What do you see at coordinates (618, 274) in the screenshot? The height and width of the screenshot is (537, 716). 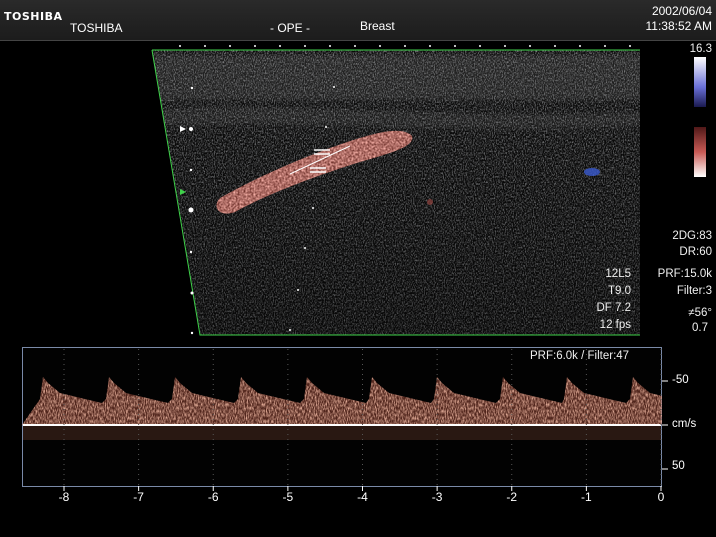 I see `probe-label: 12L5` at bounding box center [618, 274].